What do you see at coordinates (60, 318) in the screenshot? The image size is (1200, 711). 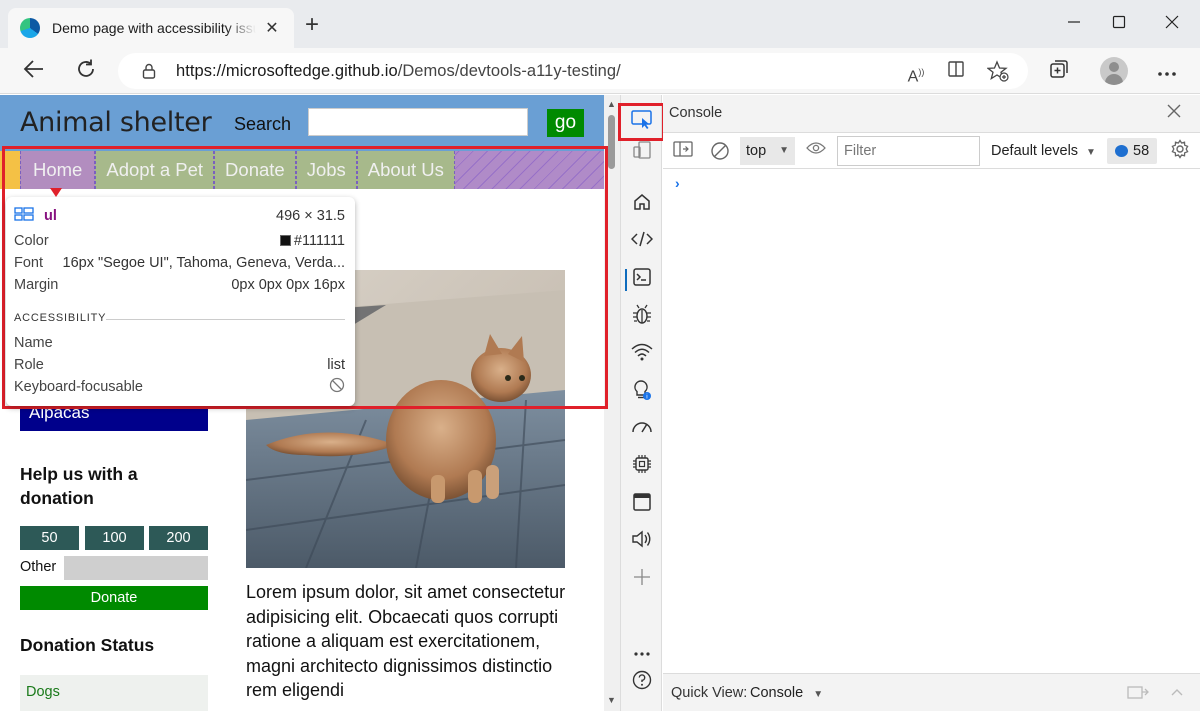 I see `accessibility-section-title: ACCESSIBILITY` at bounding box center [60, 318].